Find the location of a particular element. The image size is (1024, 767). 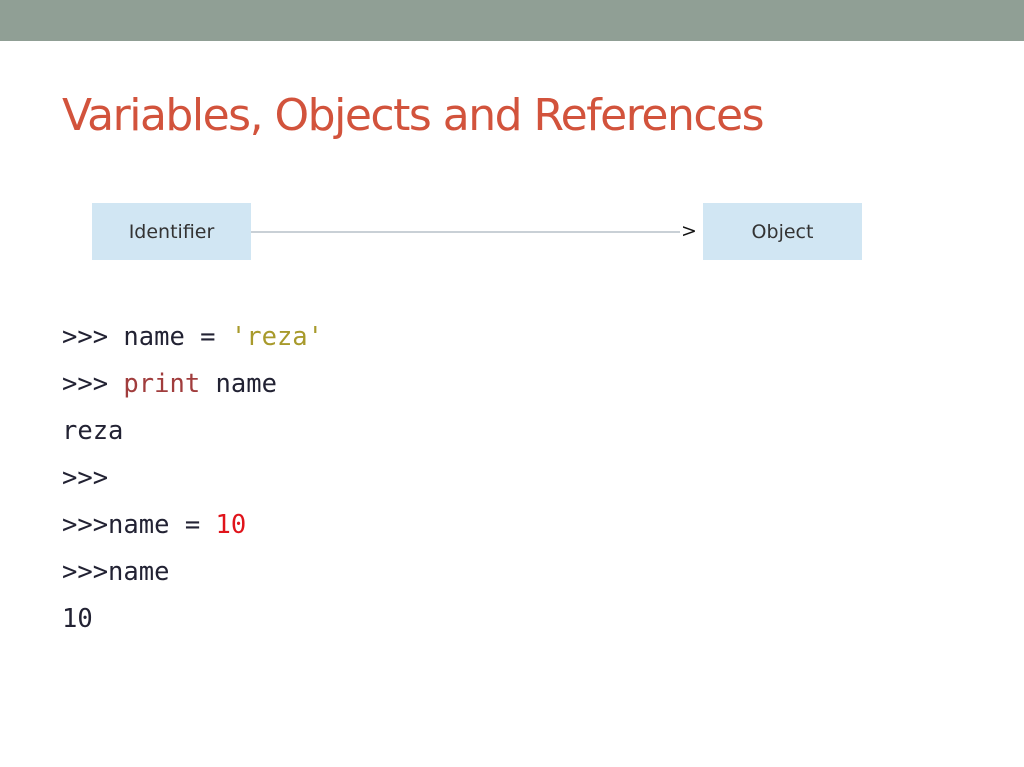

identifier-label: Identifier is located at coordinates (171, 231).